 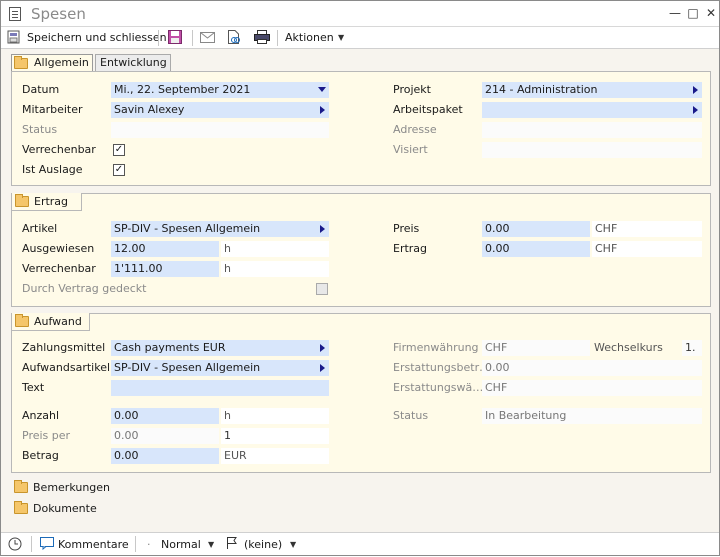 What do you see at coordinates (536, 229) in the screenshot?
I see `preis-field: 0.00` at bounding box center [536, 229].